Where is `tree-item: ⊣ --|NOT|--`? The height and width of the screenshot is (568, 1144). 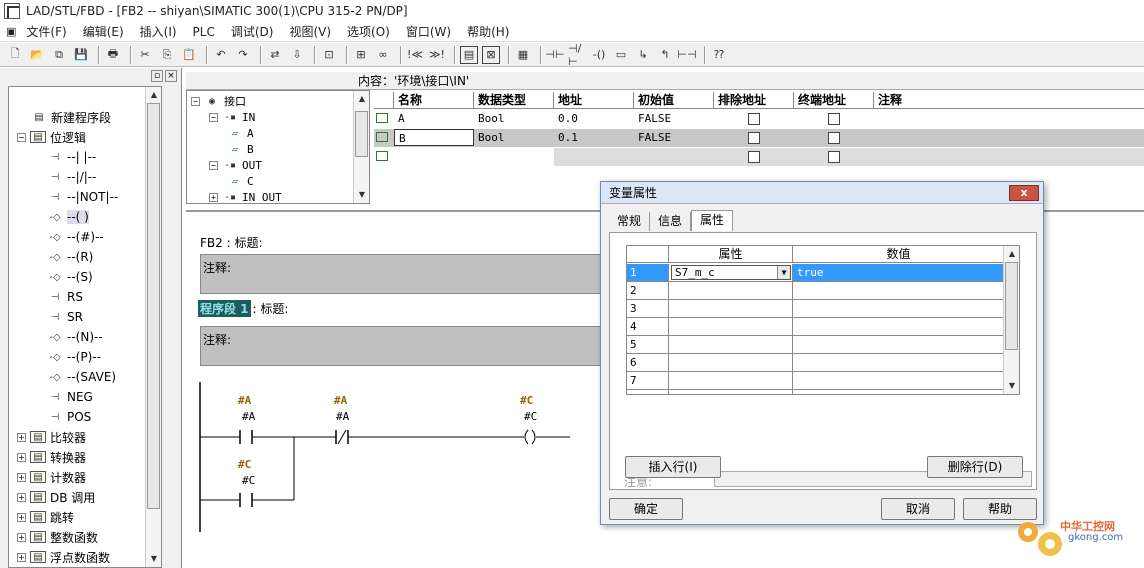 tree-item: ⊣ --|NOT|-- is located at coordinates (80, 197).